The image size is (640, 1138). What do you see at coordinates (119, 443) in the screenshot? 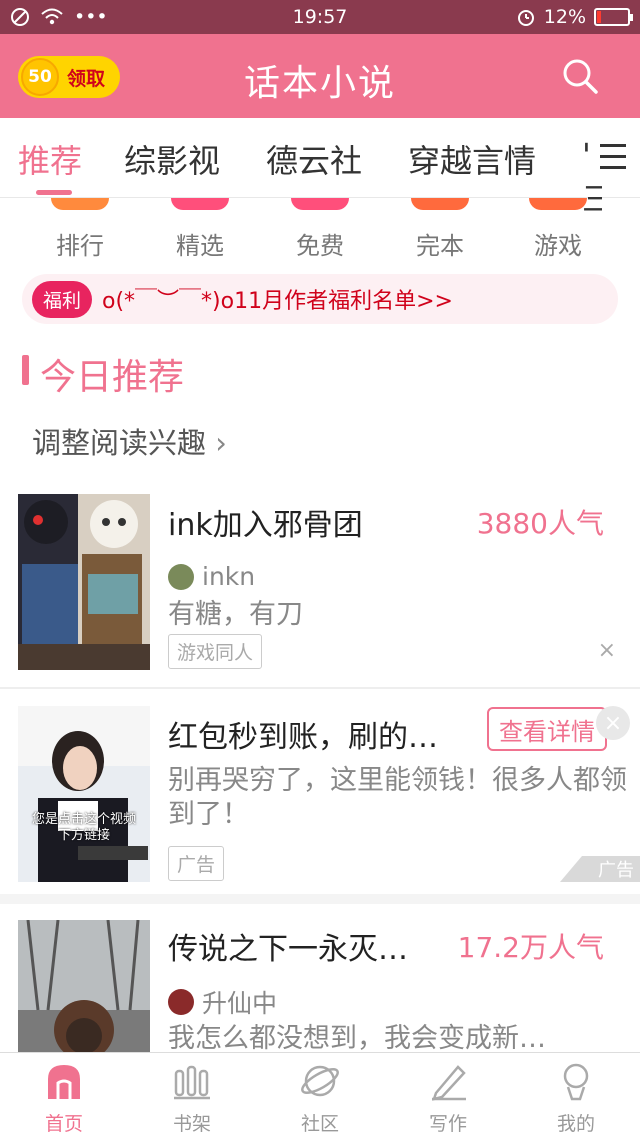
I see `adjust-interest-label: 调整阅读兴趣` at bounding box center [119, 443].